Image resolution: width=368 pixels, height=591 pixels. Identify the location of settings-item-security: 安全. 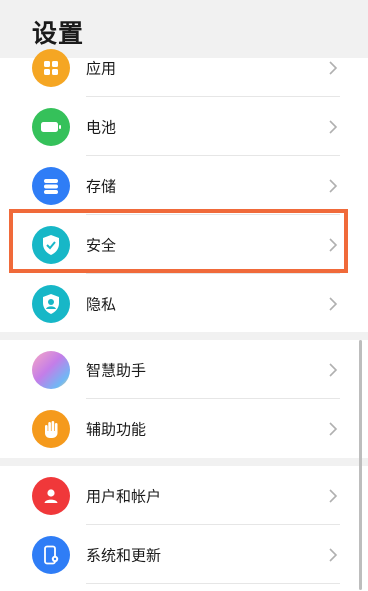
(184, 244).